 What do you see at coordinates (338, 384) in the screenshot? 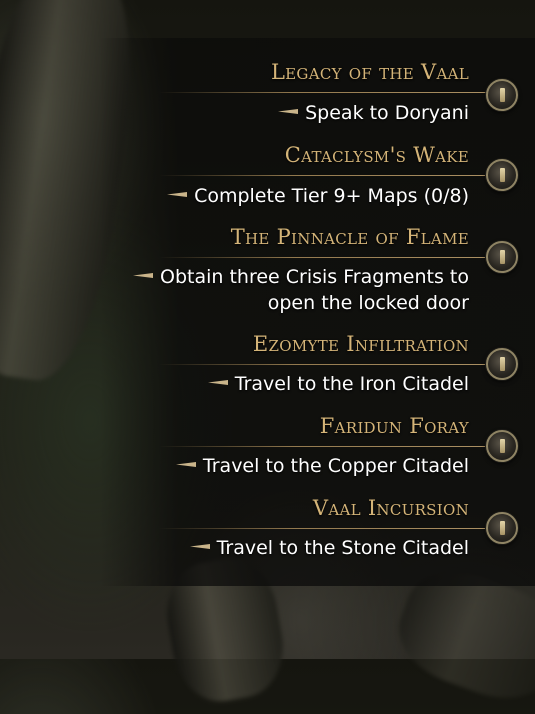
I see `quest-objective: Travel to the Iron Citadel` at bounding box center [338, 384].